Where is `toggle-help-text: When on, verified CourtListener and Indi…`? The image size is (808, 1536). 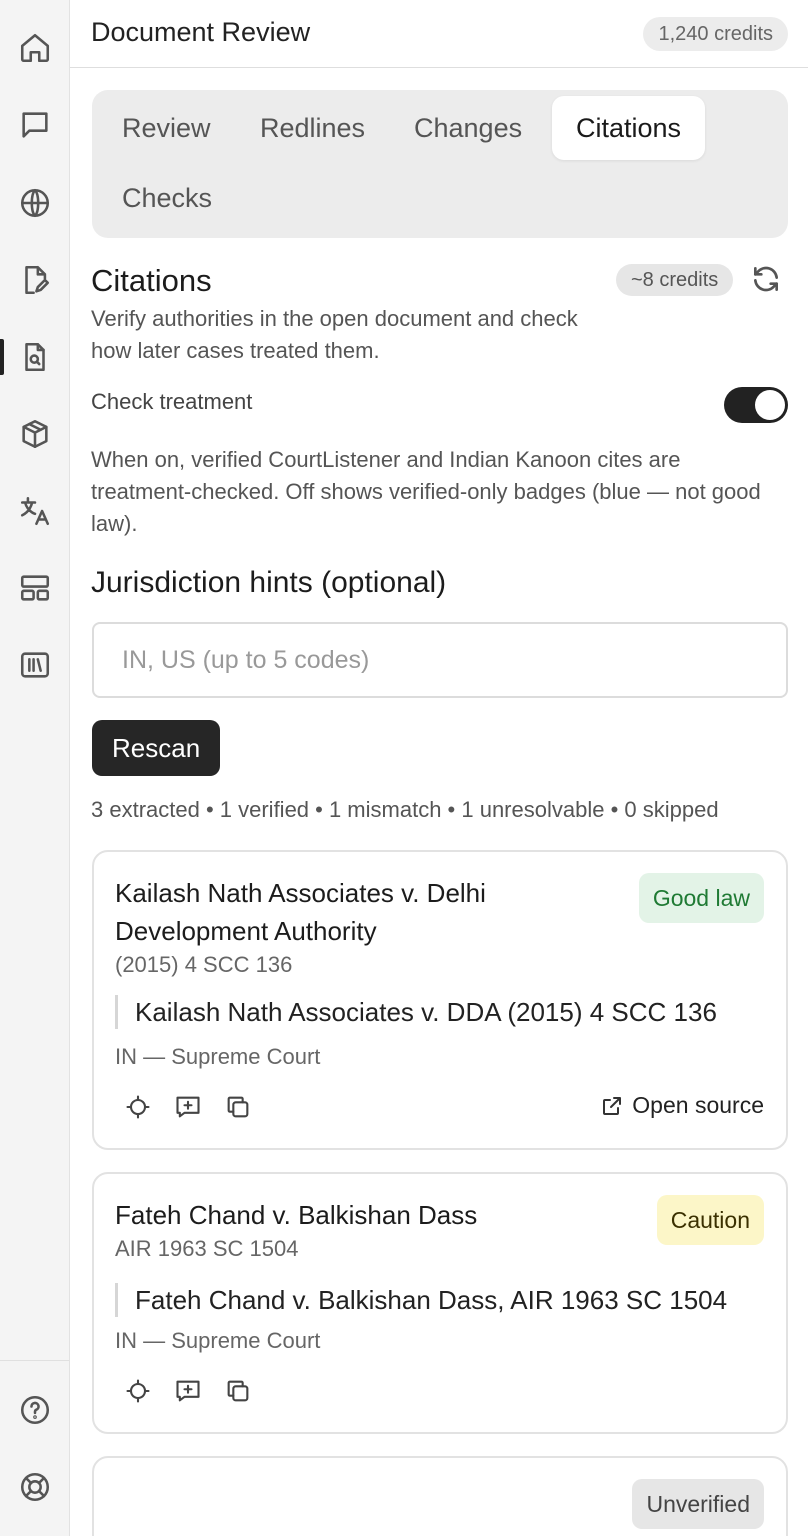 toggle-help-text: When on, verified CourtListener and Indi… is located at coordinates (426, 491).